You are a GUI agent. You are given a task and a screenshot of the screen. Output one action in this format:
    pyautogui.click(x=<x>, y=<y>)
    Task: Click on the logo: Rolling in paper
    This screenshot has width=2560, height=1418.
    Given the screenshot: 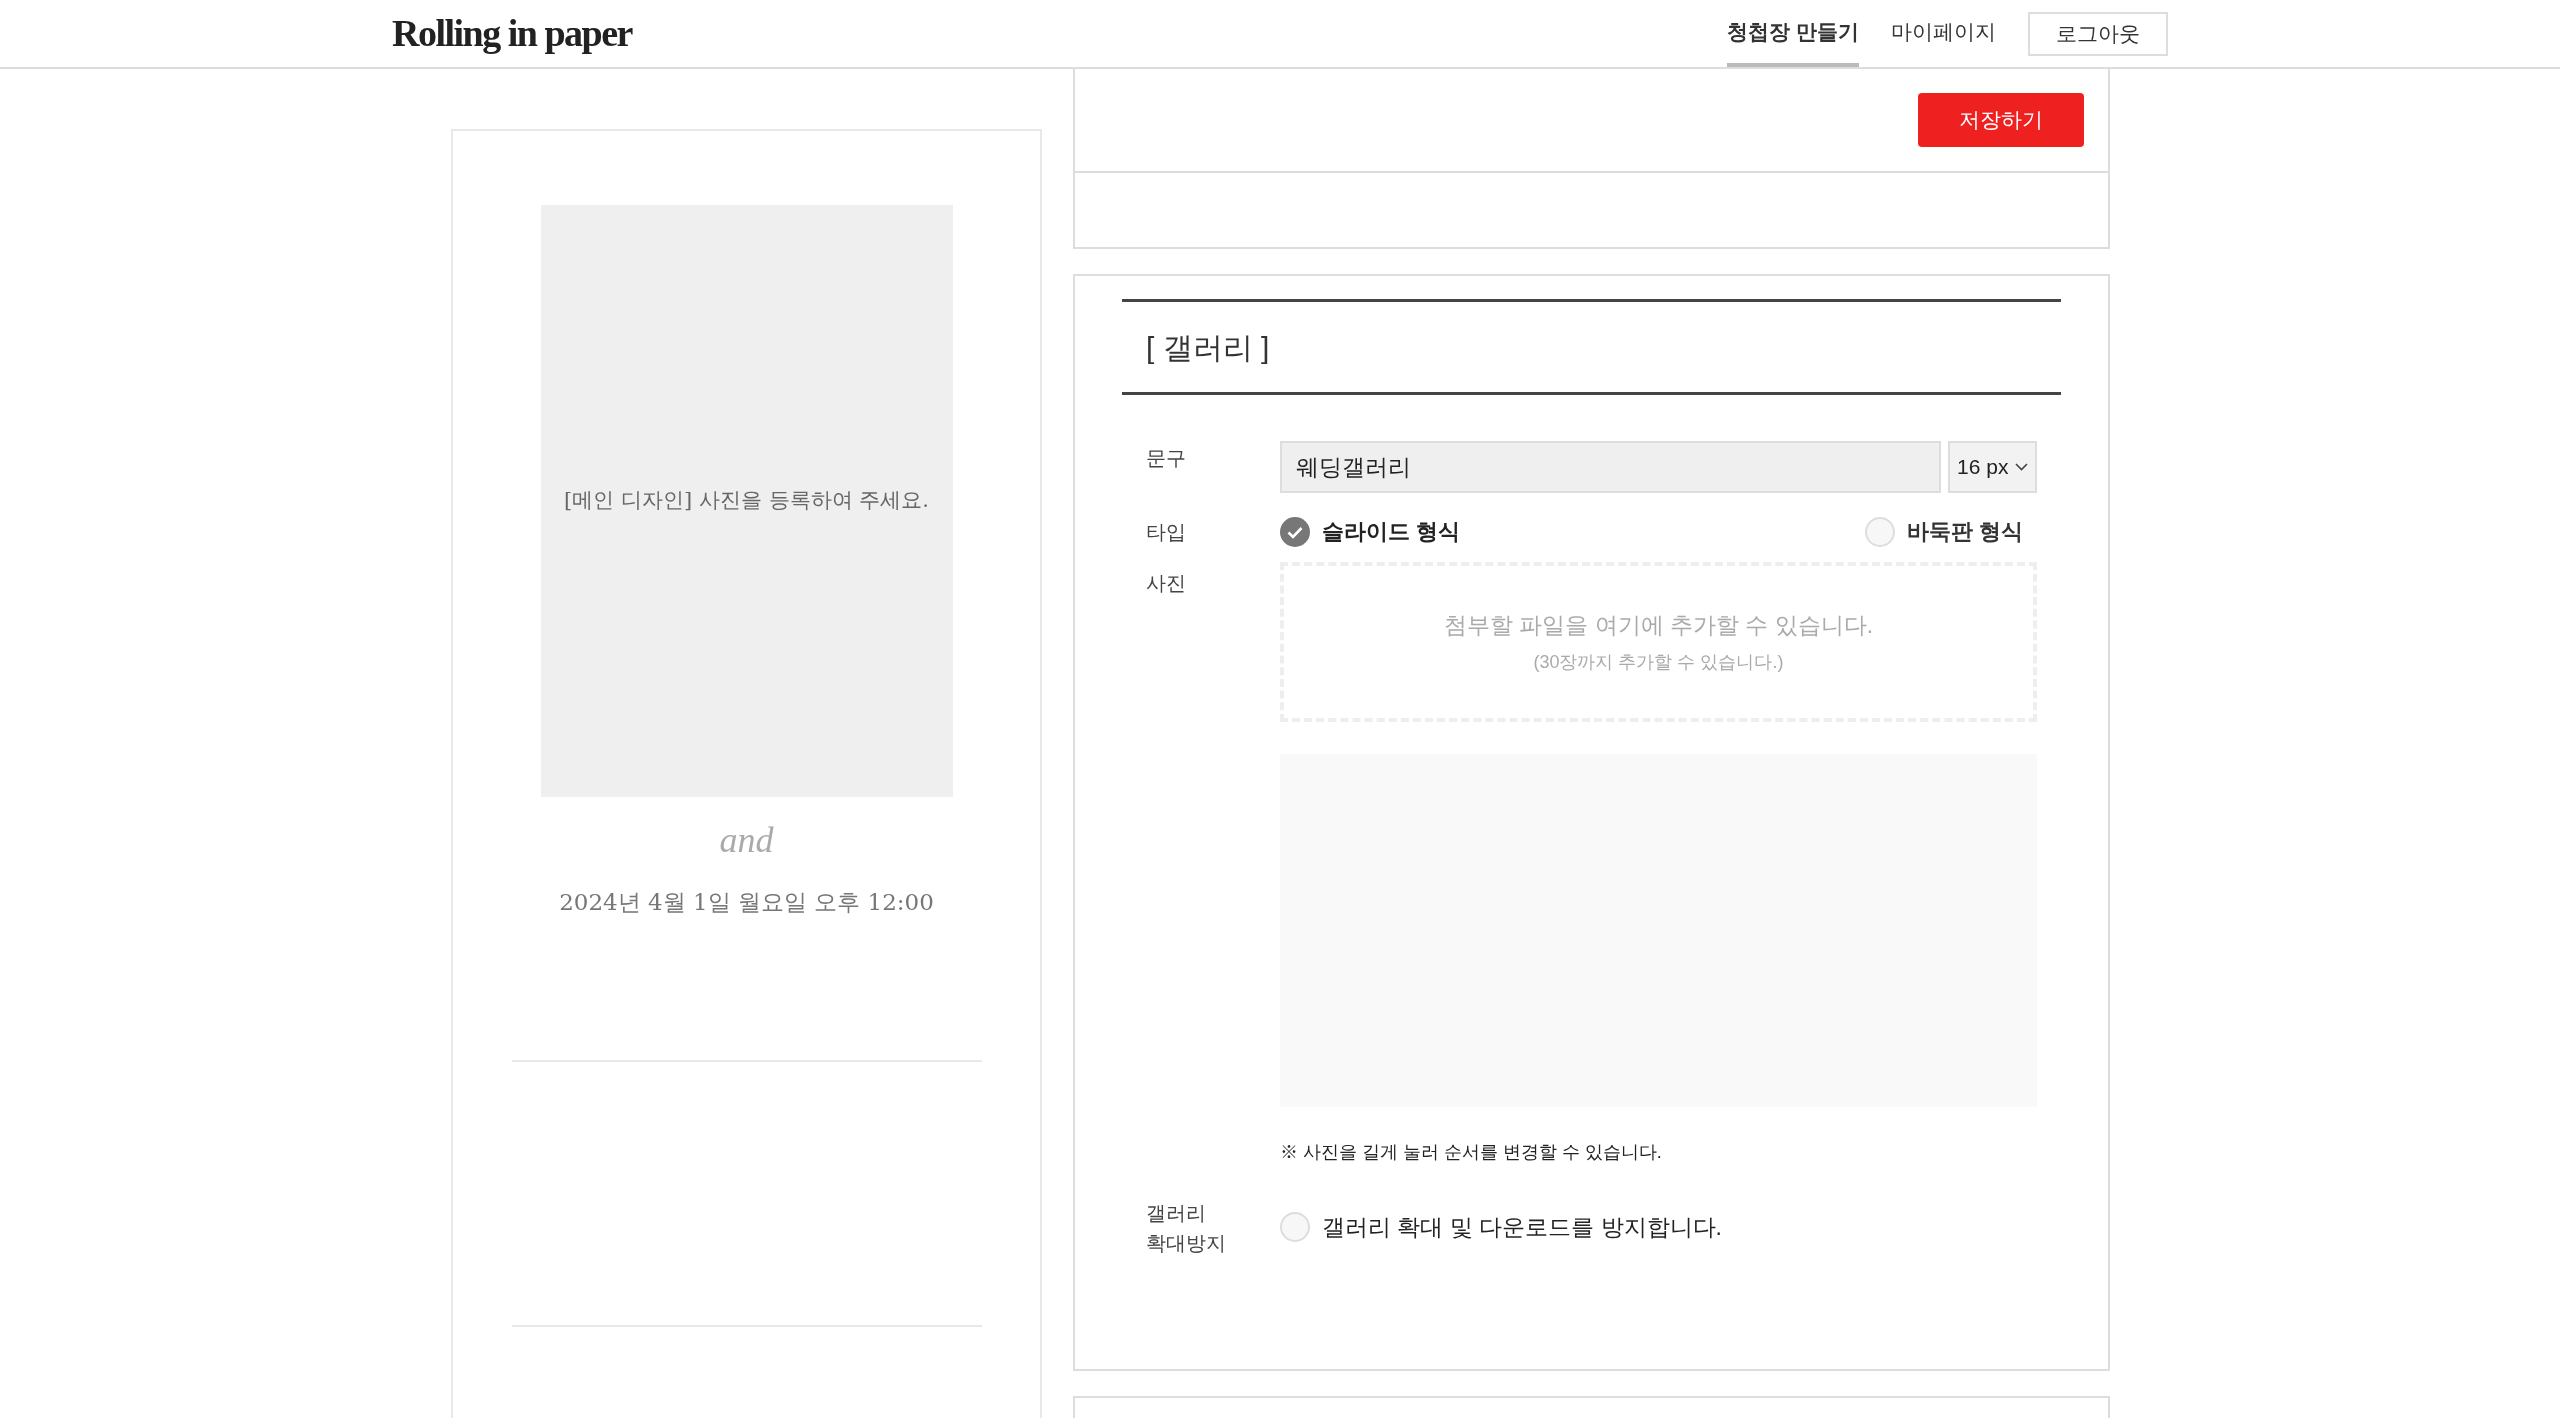 What is the action you would take?
    pyautogui.click(x=512, y=33)
    